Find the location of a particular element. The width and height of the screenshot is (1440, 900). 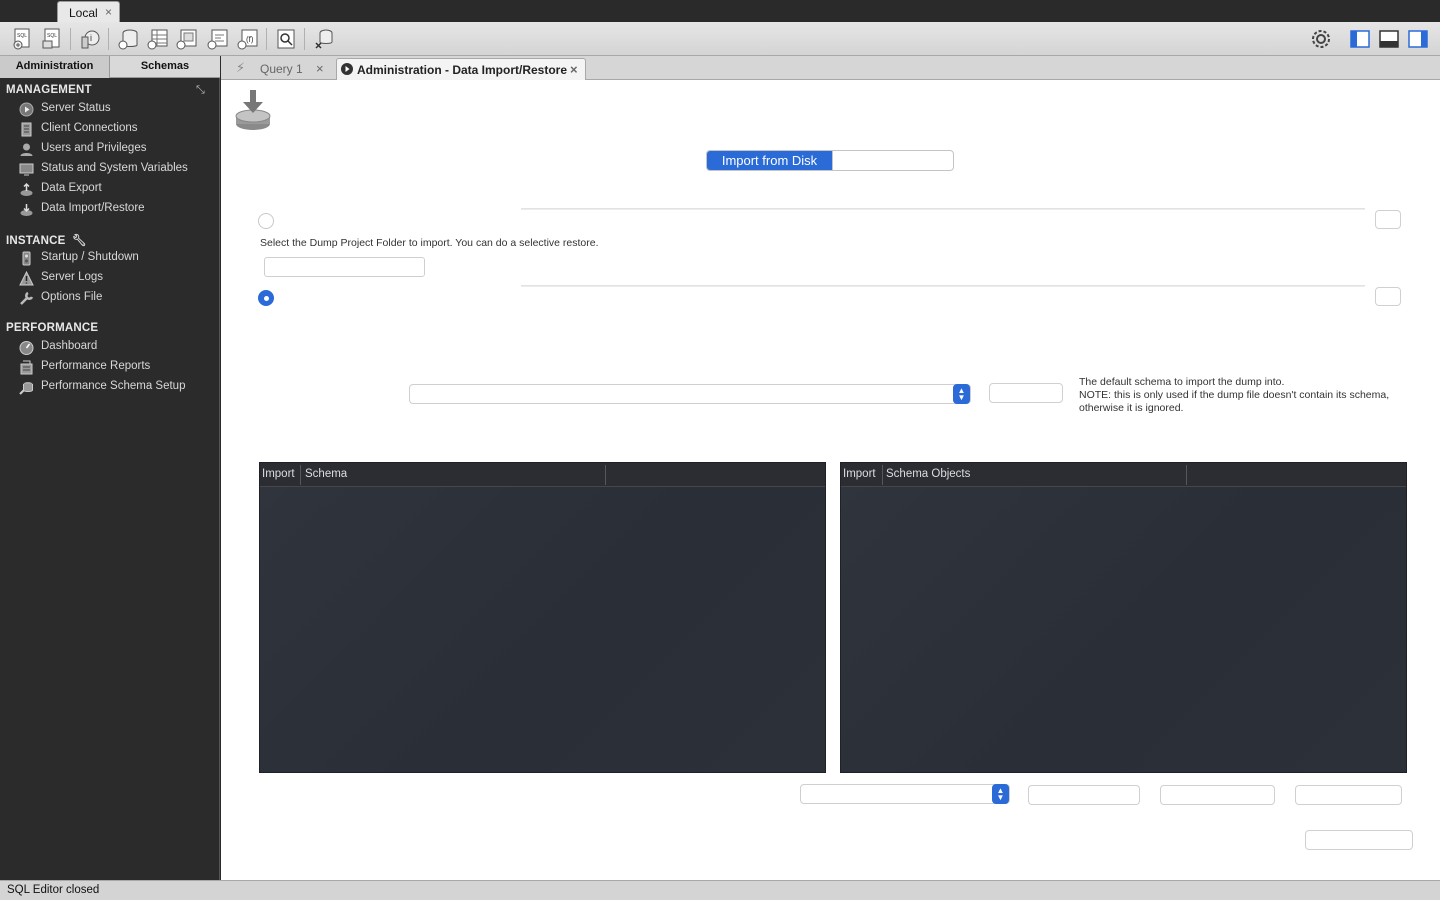

wrench-icon: 🔧︎ is located at coordinates (79, 241).